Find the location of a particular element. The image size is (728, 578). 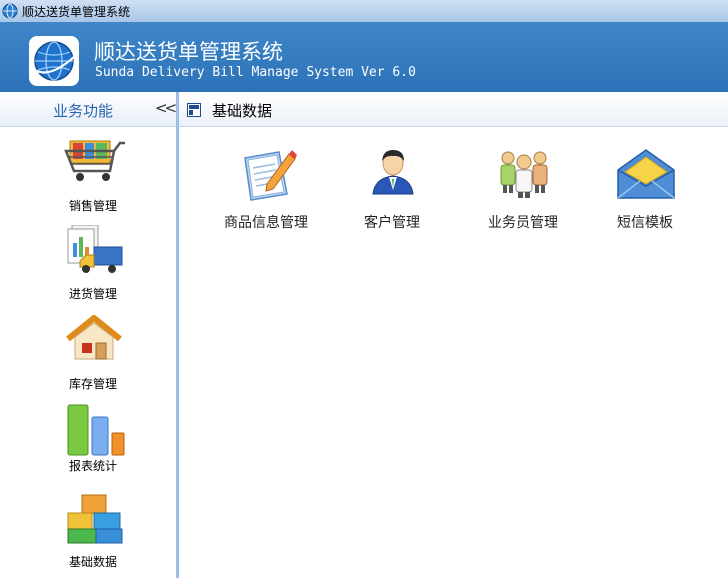

sidebar-item-purchase: 进货管理 is located at coordinates (93, 265).